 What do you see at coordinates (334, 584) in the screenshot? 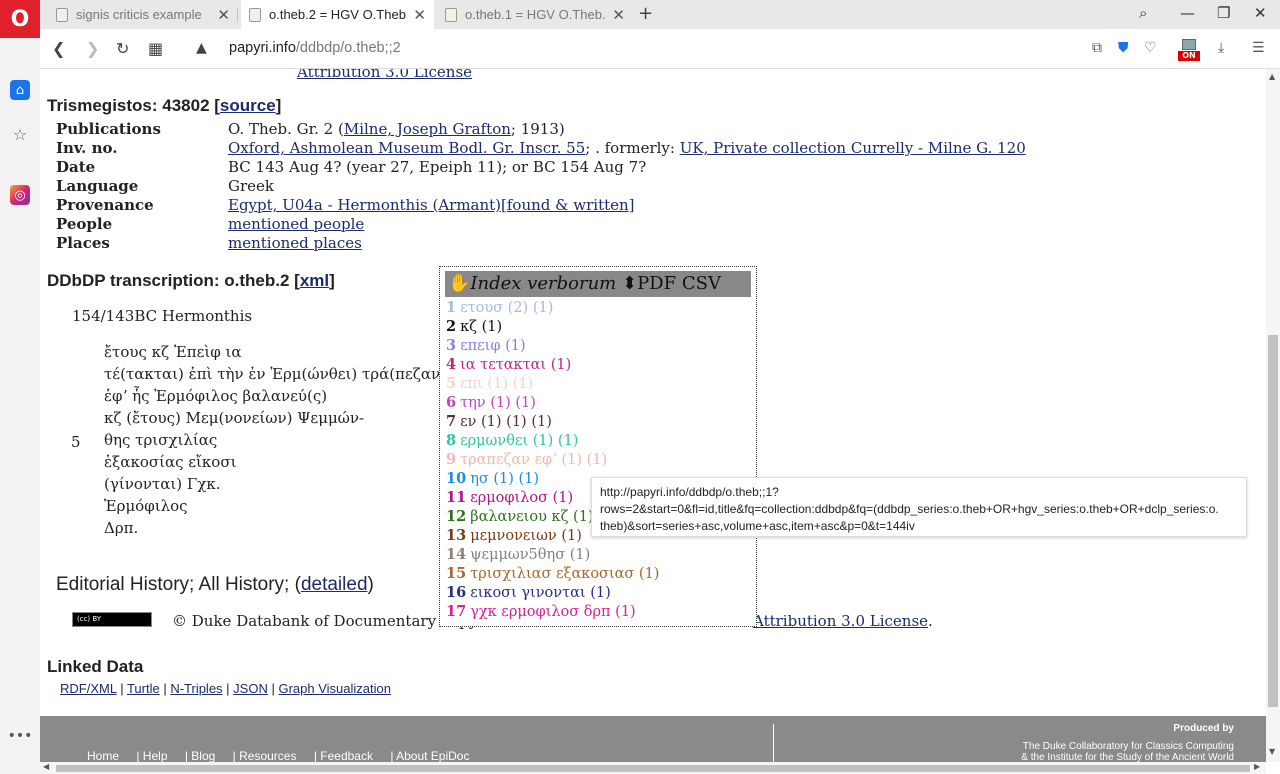
I see `detailed-link: detailed` at bounding box center [334, 584].